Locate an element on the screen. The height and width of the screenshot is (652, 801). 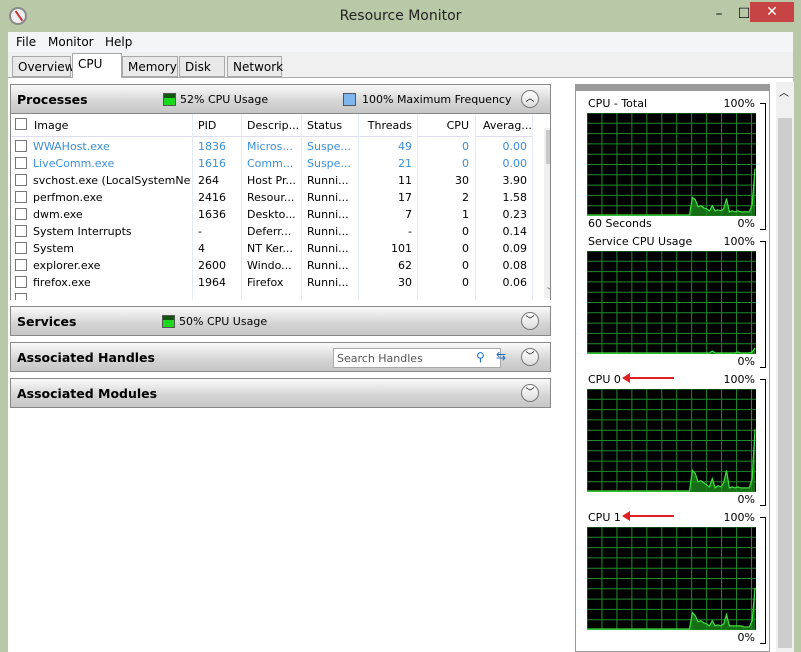
services-title: Services is located at coordinates (47, 321).